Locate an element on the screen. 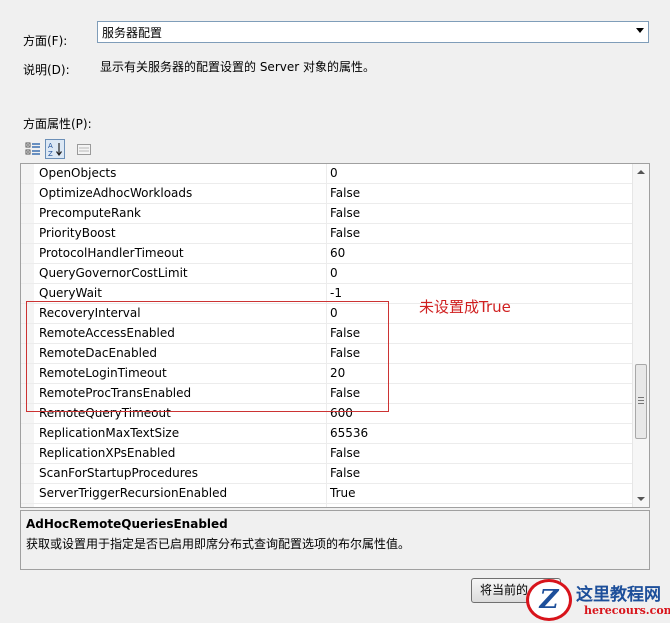 Image resolution: width=670 pixels, height=623 pixels. categorized-icon is located at coordinates (32, 148).